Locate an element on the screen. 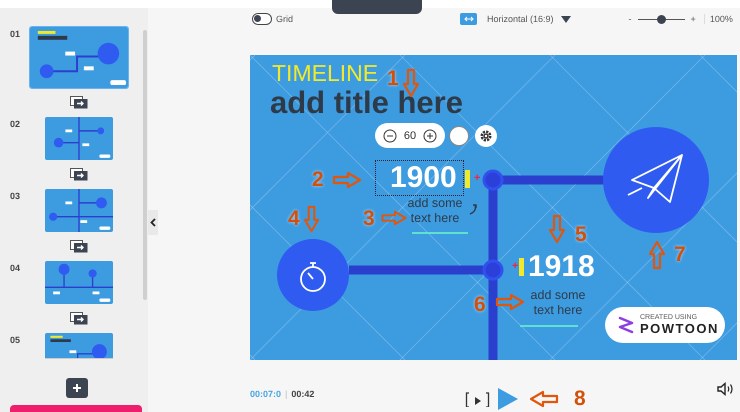 This screenshot has width=740, height=412. preview-button is located at coordinates (477, 399).